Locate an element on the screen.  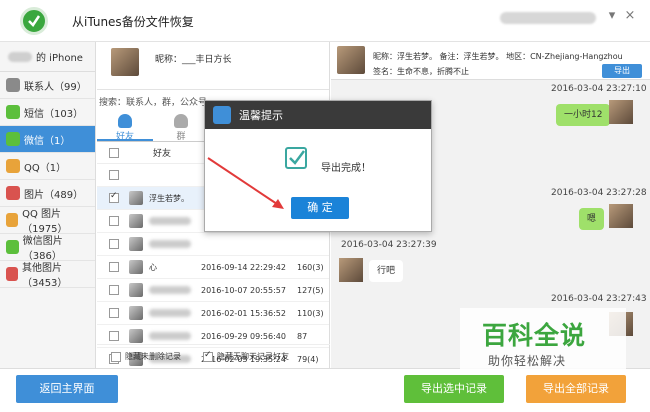
contact-name: 心 is located at coordinates (153, 267).